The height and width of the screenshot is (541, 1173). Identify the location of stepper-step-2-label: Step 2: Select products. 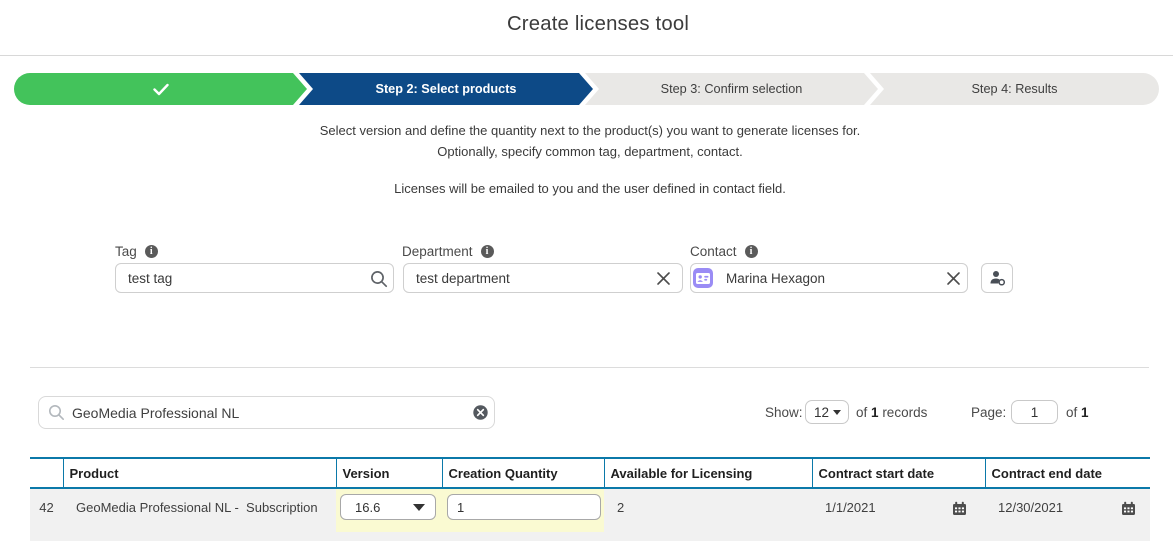
(446, 89).